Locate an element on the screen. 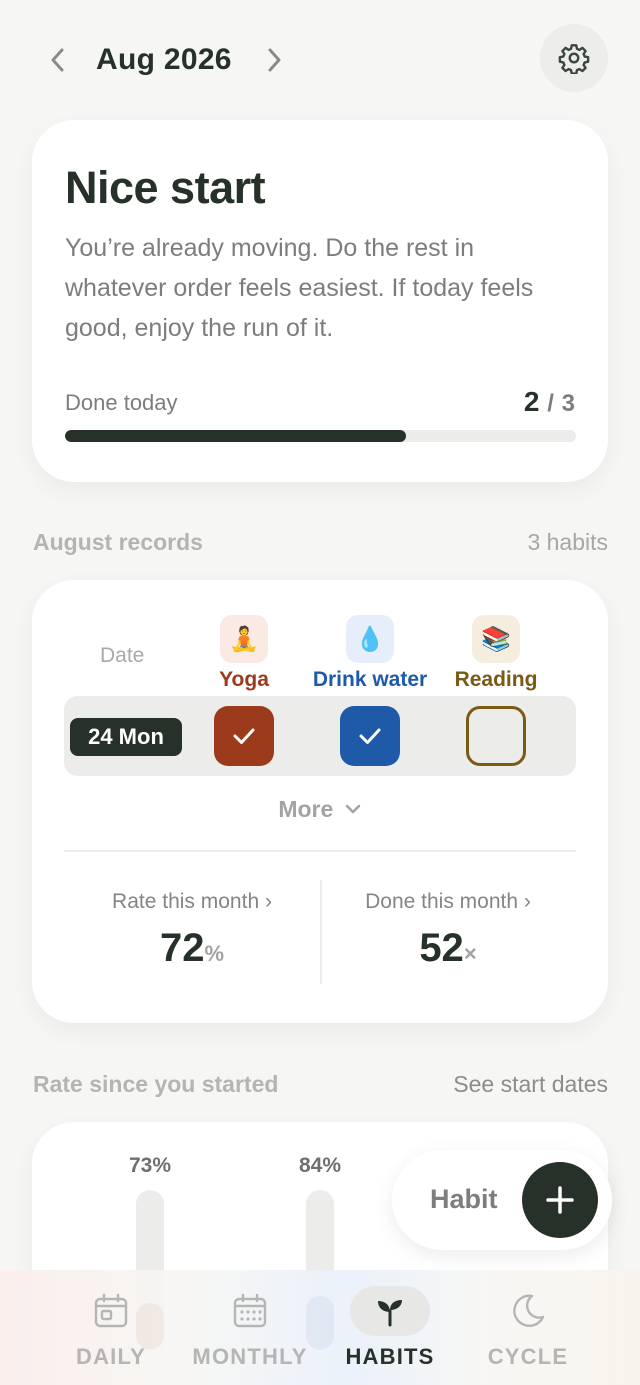 The image size is (640, 1385). reading-checkbox is located at coordinates (496, 736).